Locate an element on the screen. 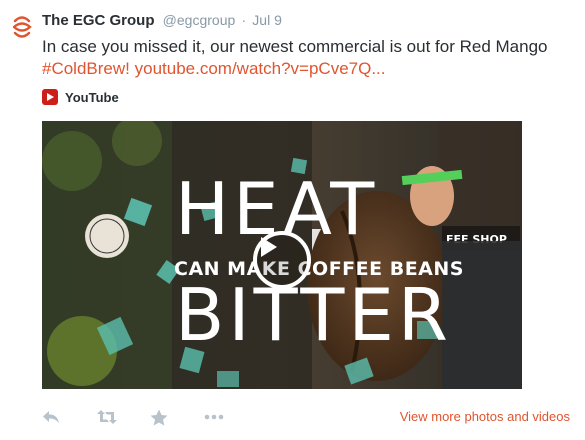 The height and width of the screenshot is (440, 585). play-icon is located at coordinates (269, 247).